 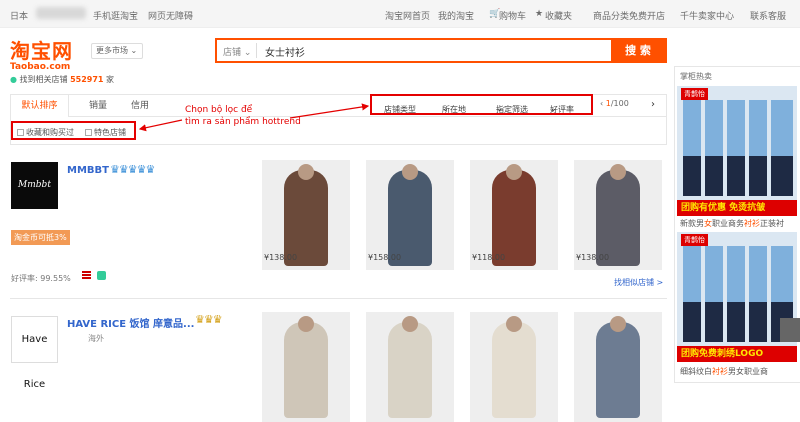 What do you see at coordinates (209, 319) in the screenshot?
I see `crown-rating-icon: ♛♛♛` at bounding box center [209, 319].